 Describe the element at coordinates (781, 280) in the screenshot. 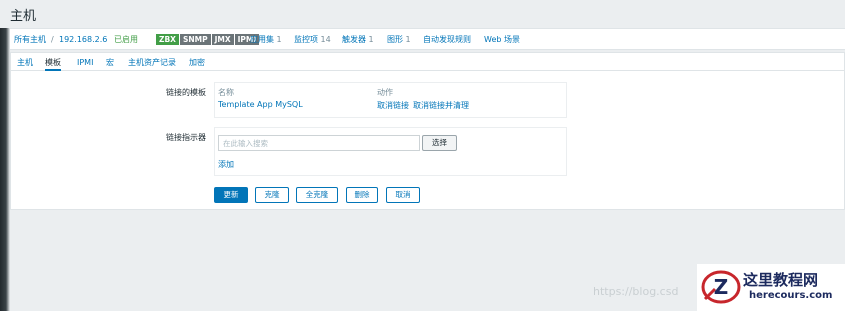

I see `logo-title: 这里教程网` at that location.